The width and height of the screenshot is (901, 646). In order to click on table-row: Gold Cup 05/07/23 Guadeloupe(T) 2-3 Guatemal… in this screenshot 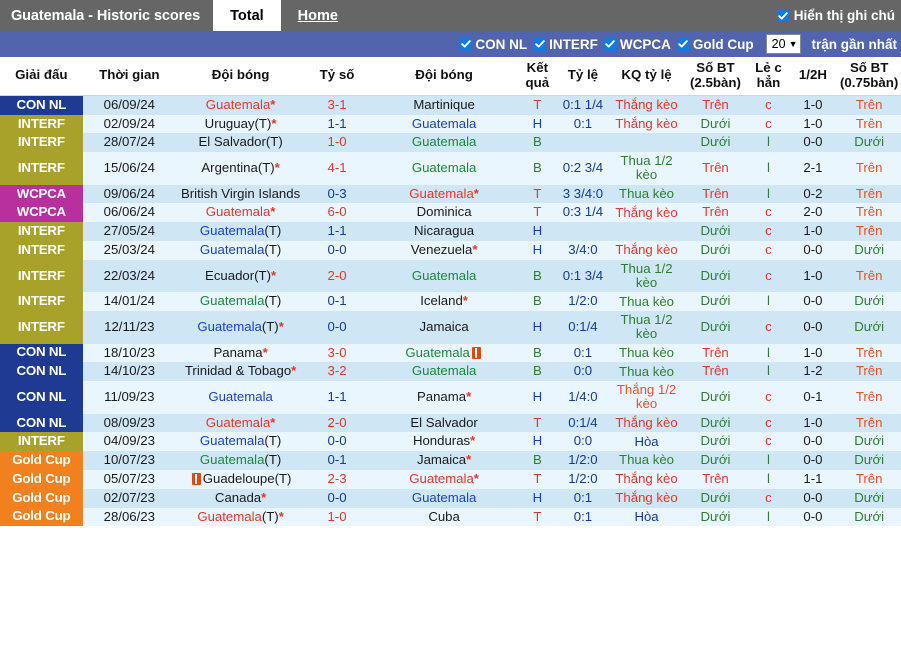, I will do `click(450, 479)`.